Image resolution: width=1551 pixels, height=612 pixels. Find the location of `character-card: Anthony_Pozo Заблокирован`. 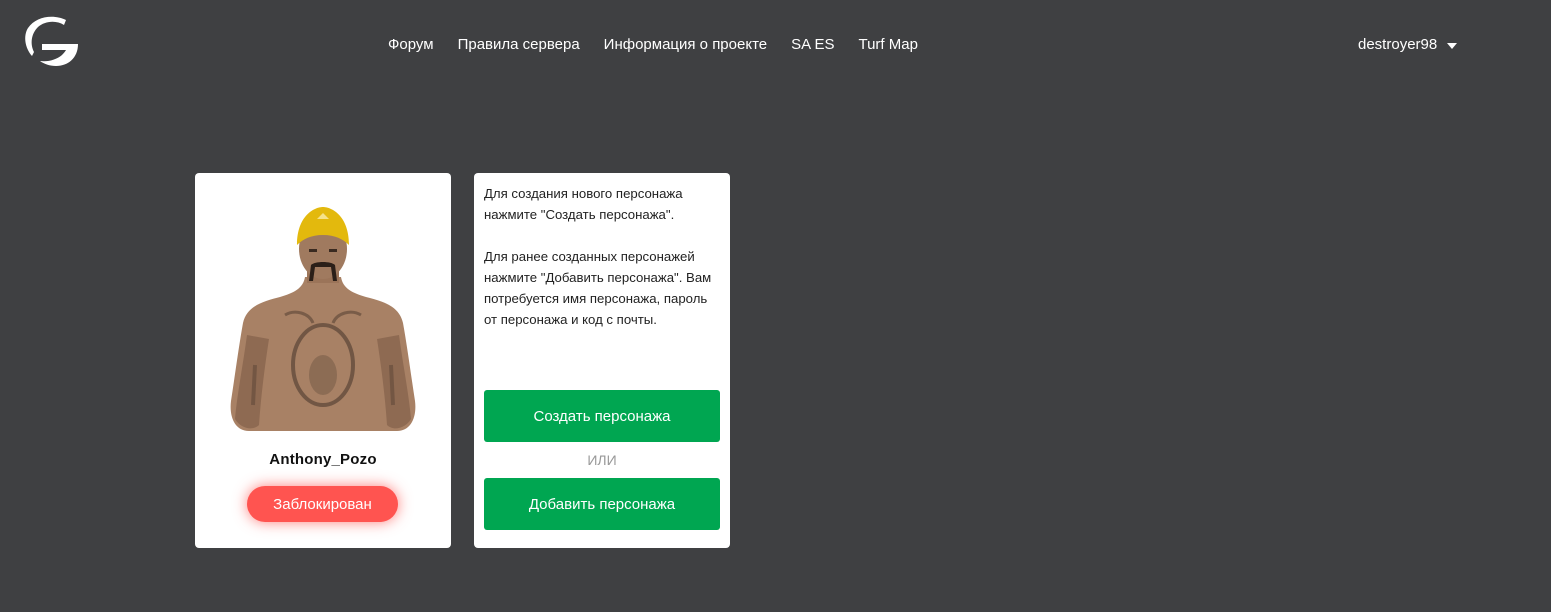

character-card: Anthony_Pozo Заблокирован is located at coordinates (323, 360).